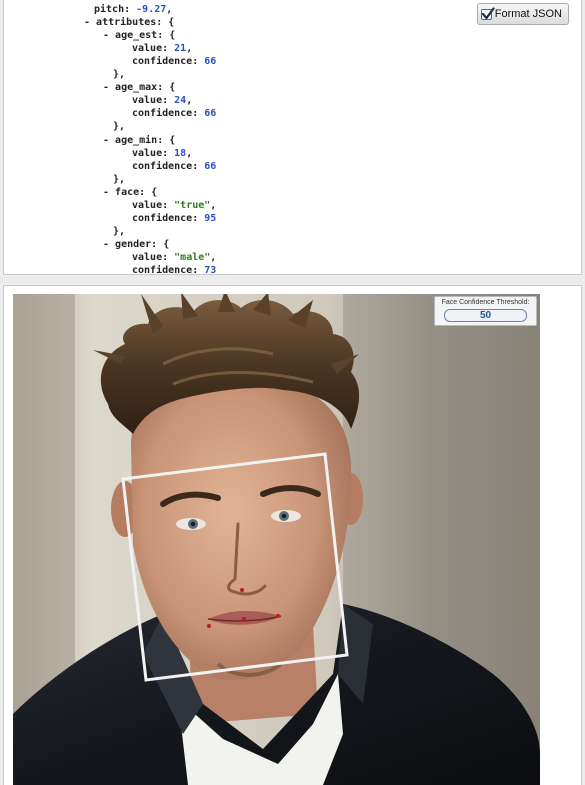 Image resolution: width=585 pixels, height=785 pixels. I want to click on json-value: 95, so click(210, 218).